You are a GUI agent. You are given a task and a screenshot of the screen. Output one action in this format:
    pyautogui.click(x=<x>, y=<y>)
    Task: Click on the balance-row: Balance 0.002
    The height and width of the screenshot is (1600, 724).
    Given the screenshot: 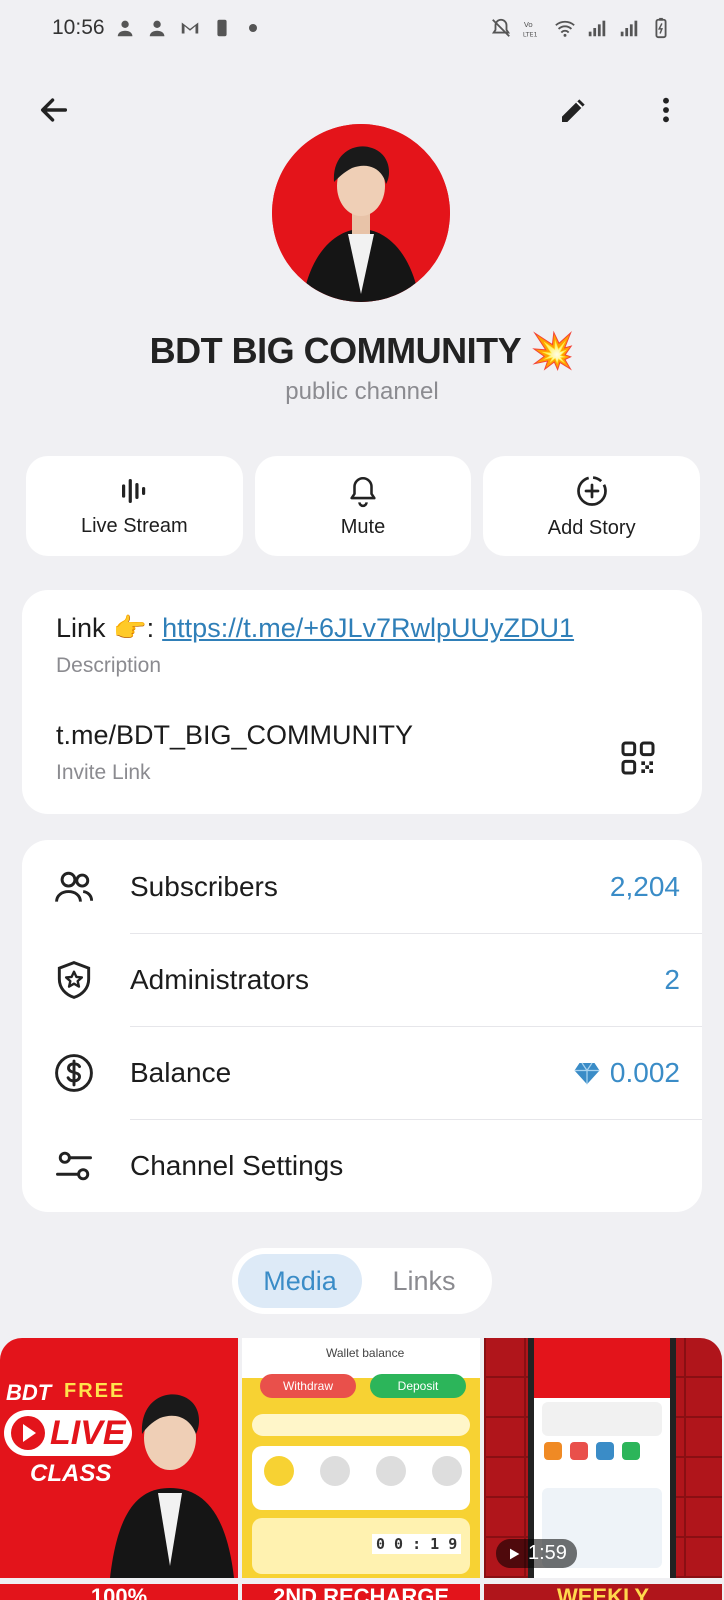 What is the action you would take?
    pyautogui.click(x=362, y=1072)
    